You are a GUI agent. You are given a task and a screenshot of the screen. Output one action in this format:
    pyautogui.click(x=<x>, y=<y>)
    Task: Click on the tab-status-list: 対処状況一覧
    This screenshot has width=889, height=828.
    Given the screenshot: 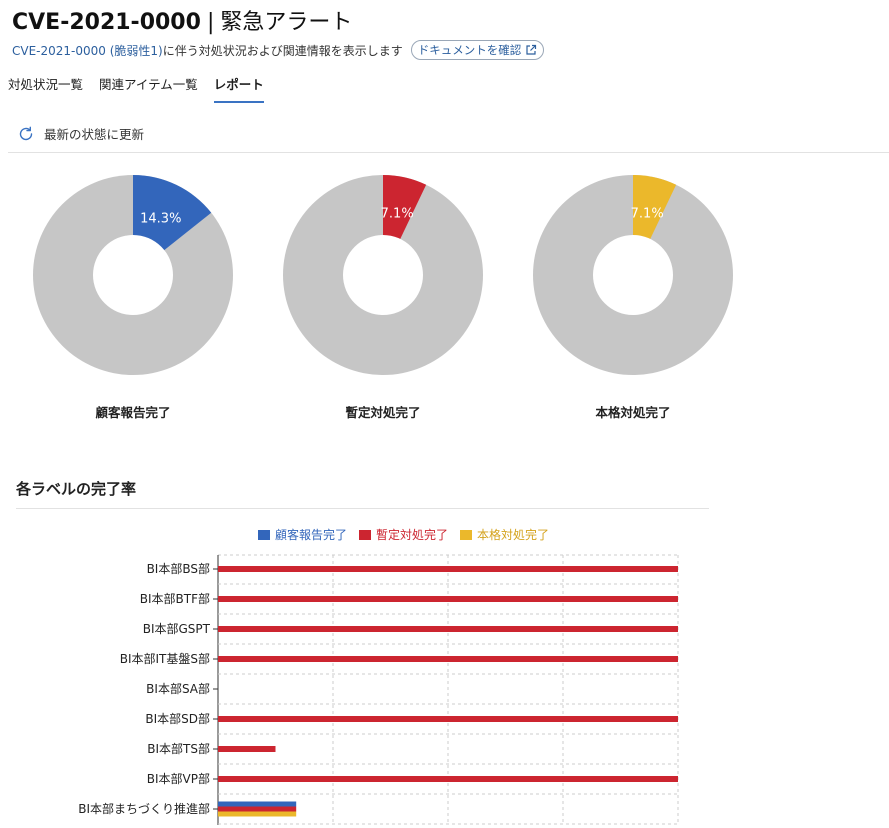 What is the action you would take?
    pyautogui.click(x=45, y=87)
    